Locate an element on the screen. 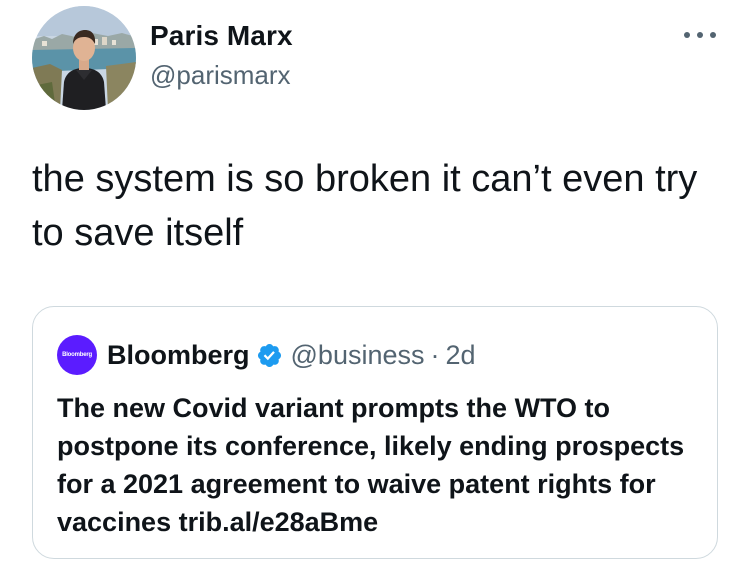  more-horizontal-icon is located at coordinates (700, 35).